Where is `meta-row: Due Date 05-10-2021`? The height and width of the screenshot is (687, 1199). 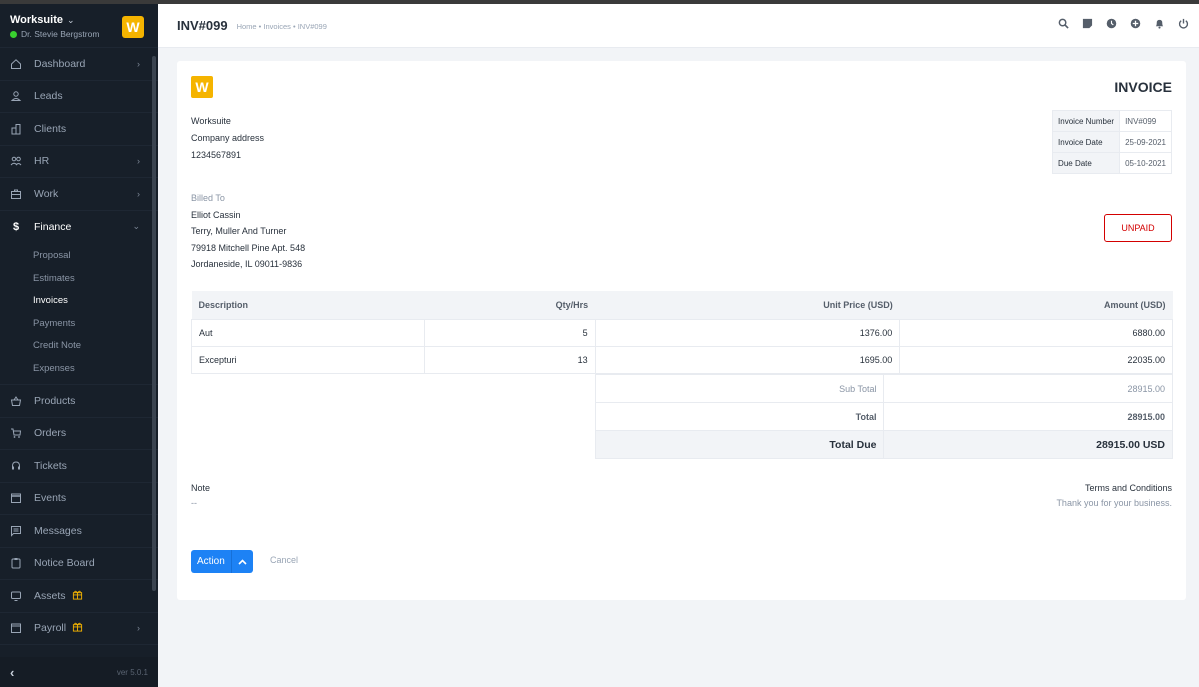 meta-row: Due Date 05-10-2021 is located at coordinates (1112, 163).